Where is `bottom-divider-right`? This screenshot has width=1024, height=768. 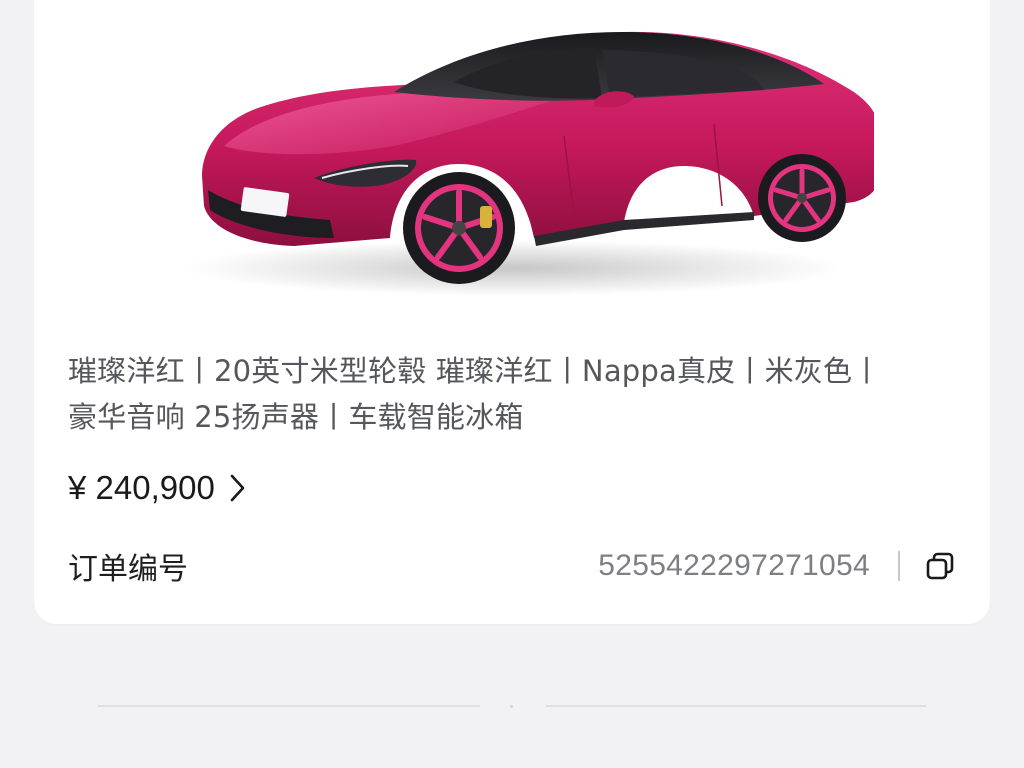 bottom-divider-right is located at coordinates (736, 706).